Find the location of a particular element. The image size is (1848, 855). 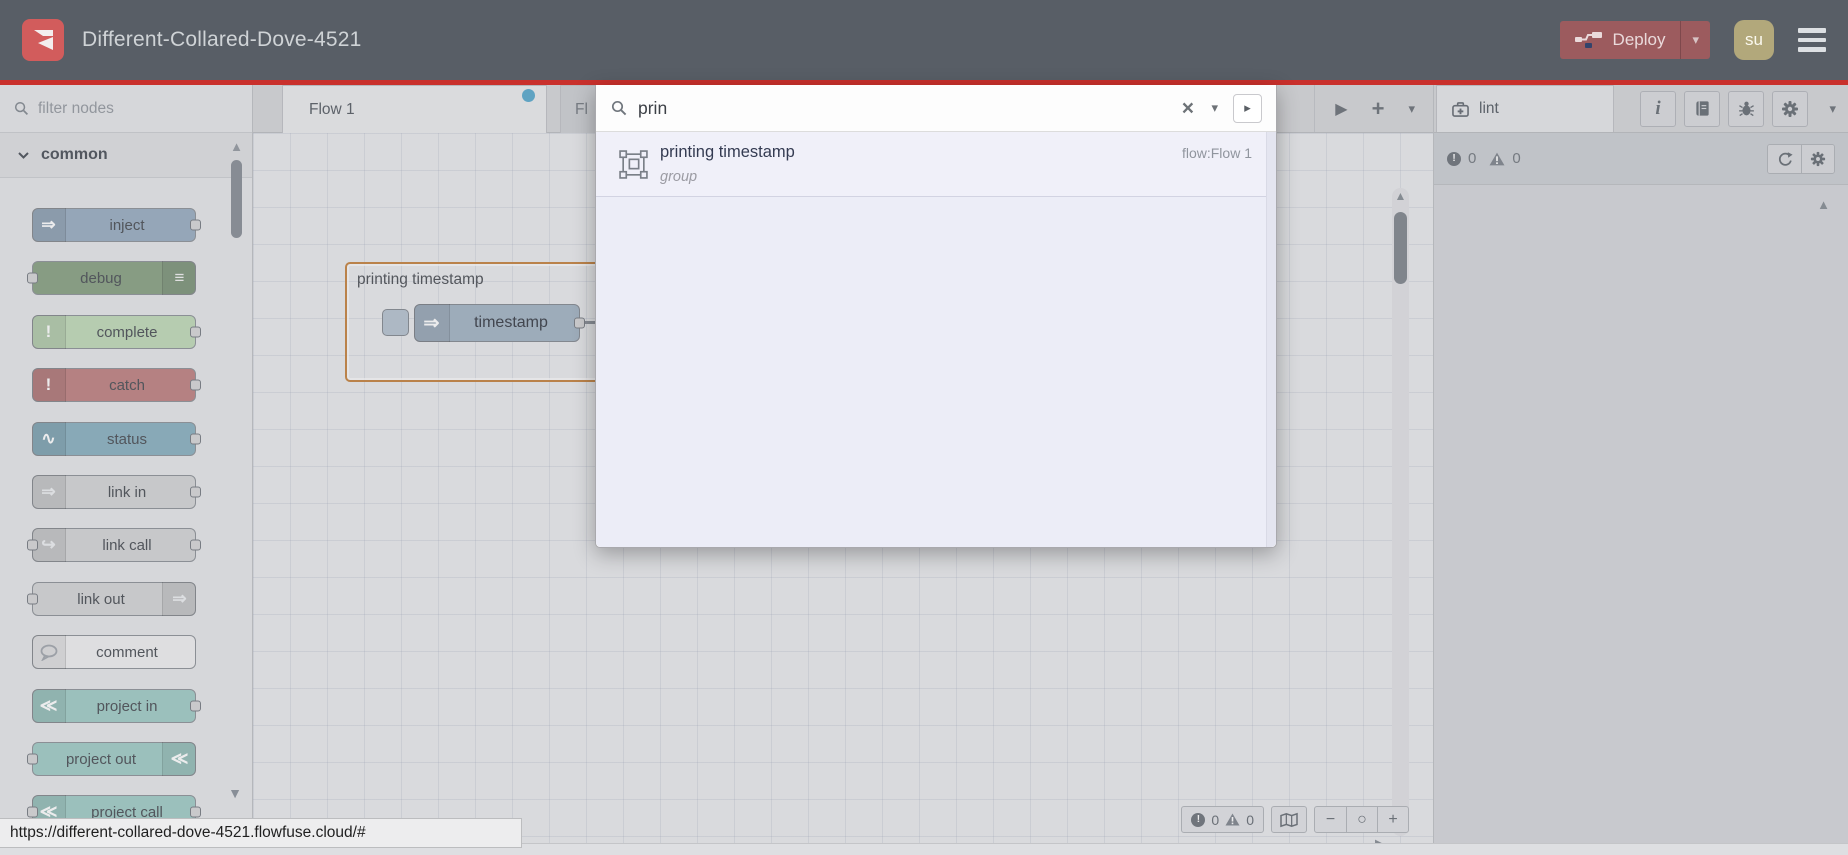

debug-button is located at coordinates (1746, 108).